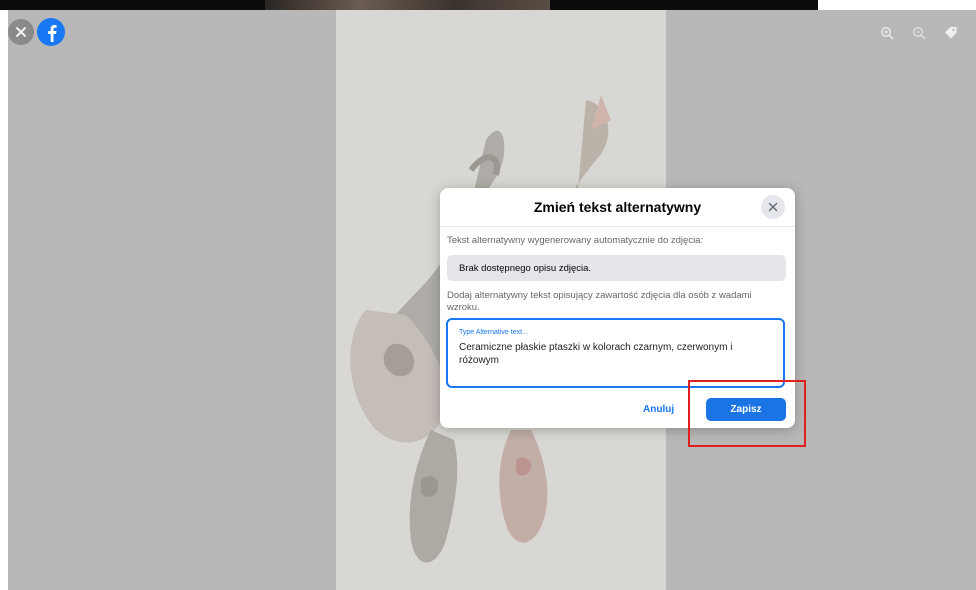  Describe the element at coordinates (658, 409) in the screenshot. I see `cancel-button: Anuluj` at that location.